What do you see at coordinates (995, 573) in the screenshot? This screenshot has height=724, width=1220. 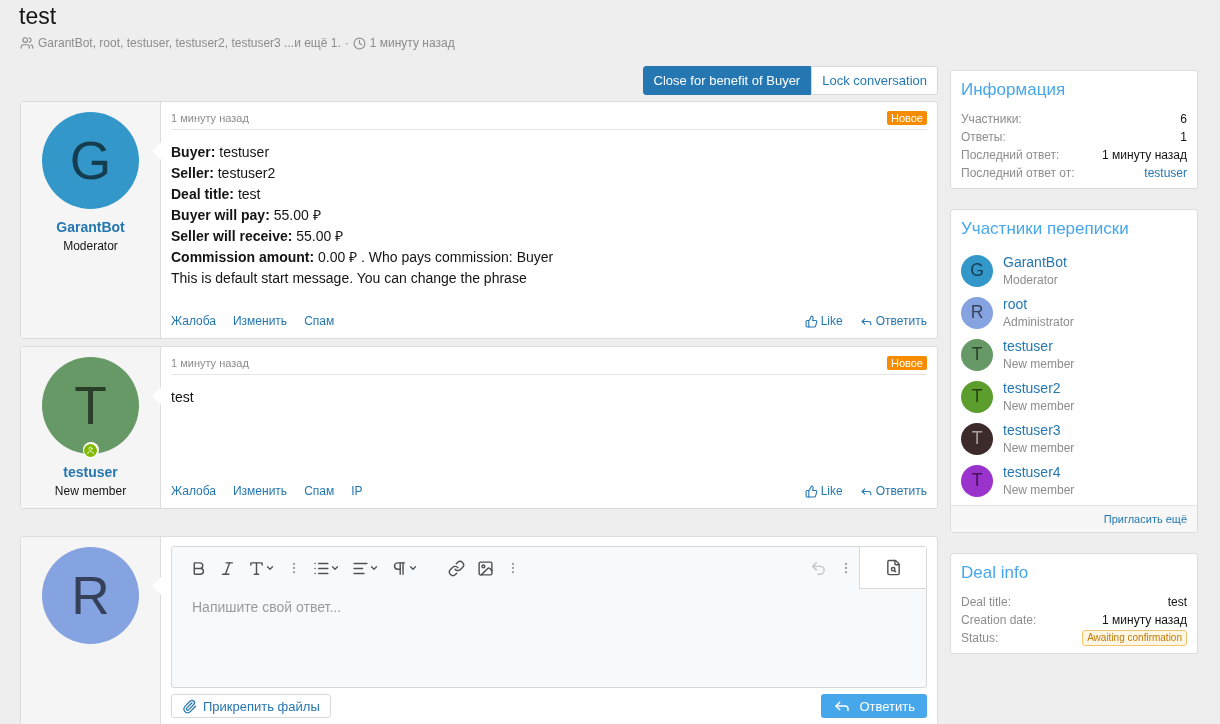 I see `card-title: Deal info` at bounding box center [995, 573].